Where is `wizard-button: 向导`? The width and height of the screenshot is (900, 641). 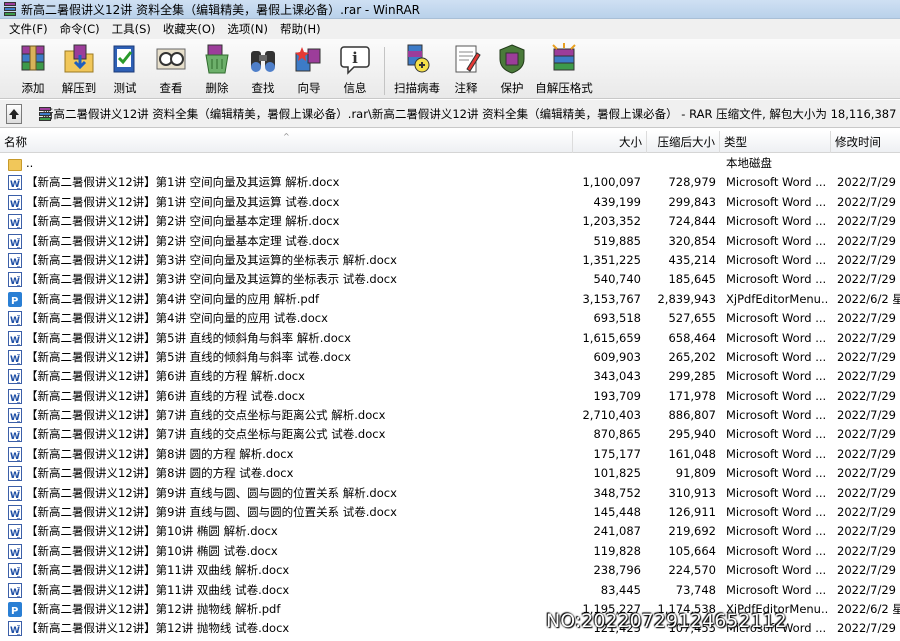
wizard-button: 向导 is located at coordinates (309, 69).